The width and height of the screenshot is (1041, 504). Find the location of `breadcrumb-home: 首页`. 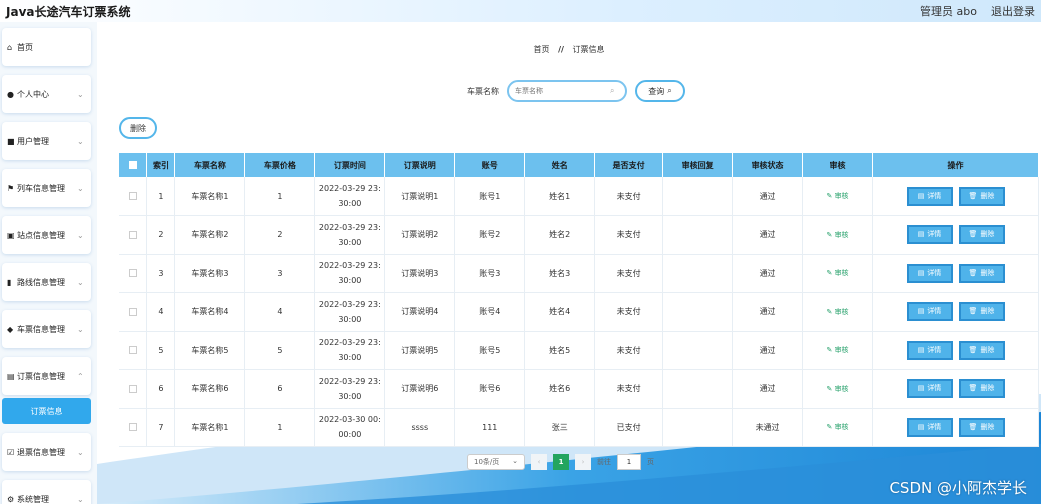

breadcrumb-home: 首页 is located at coordinates (542, 49).